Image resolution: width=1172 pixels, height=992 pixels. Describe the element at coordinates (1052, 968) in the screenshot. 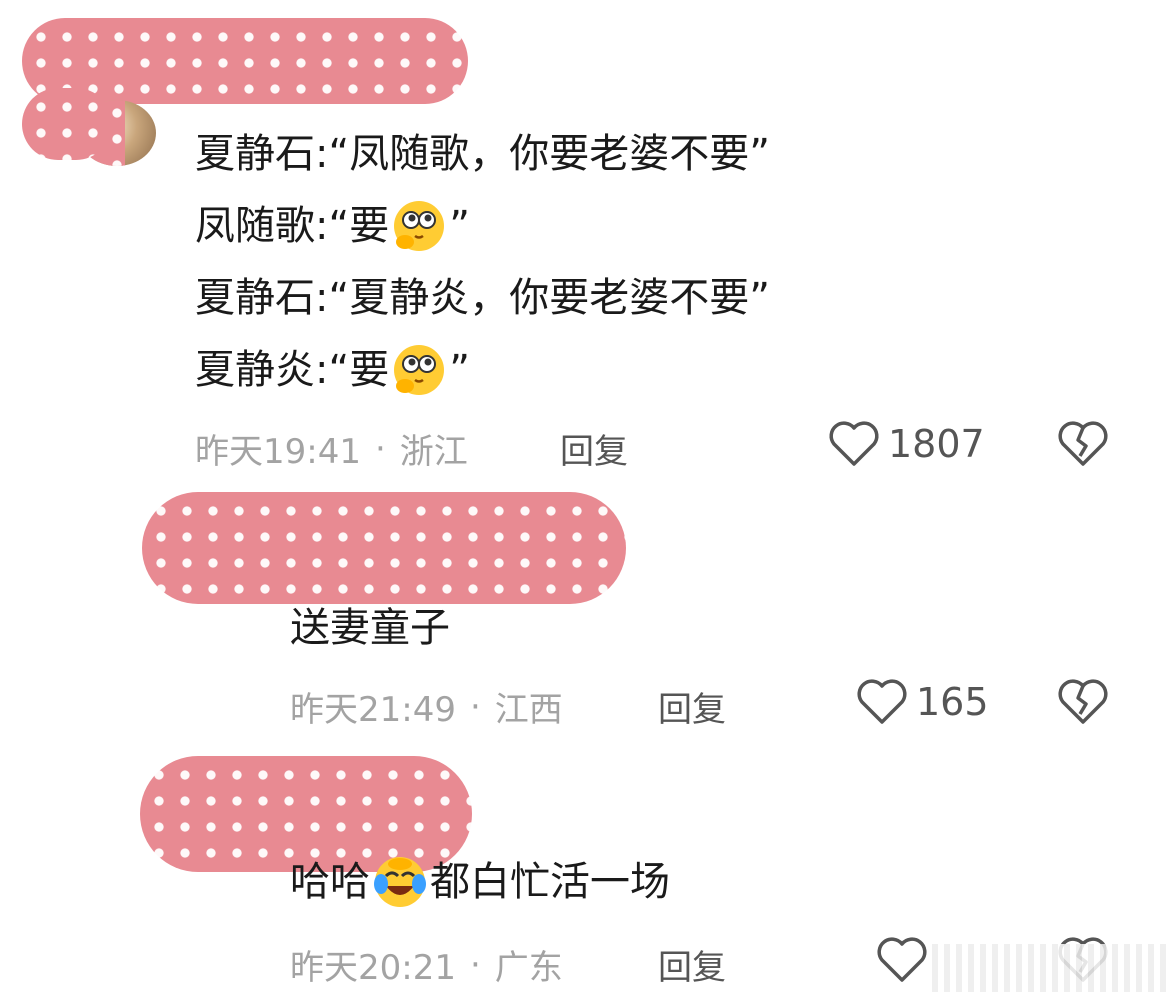

I see `watermark` at that location.